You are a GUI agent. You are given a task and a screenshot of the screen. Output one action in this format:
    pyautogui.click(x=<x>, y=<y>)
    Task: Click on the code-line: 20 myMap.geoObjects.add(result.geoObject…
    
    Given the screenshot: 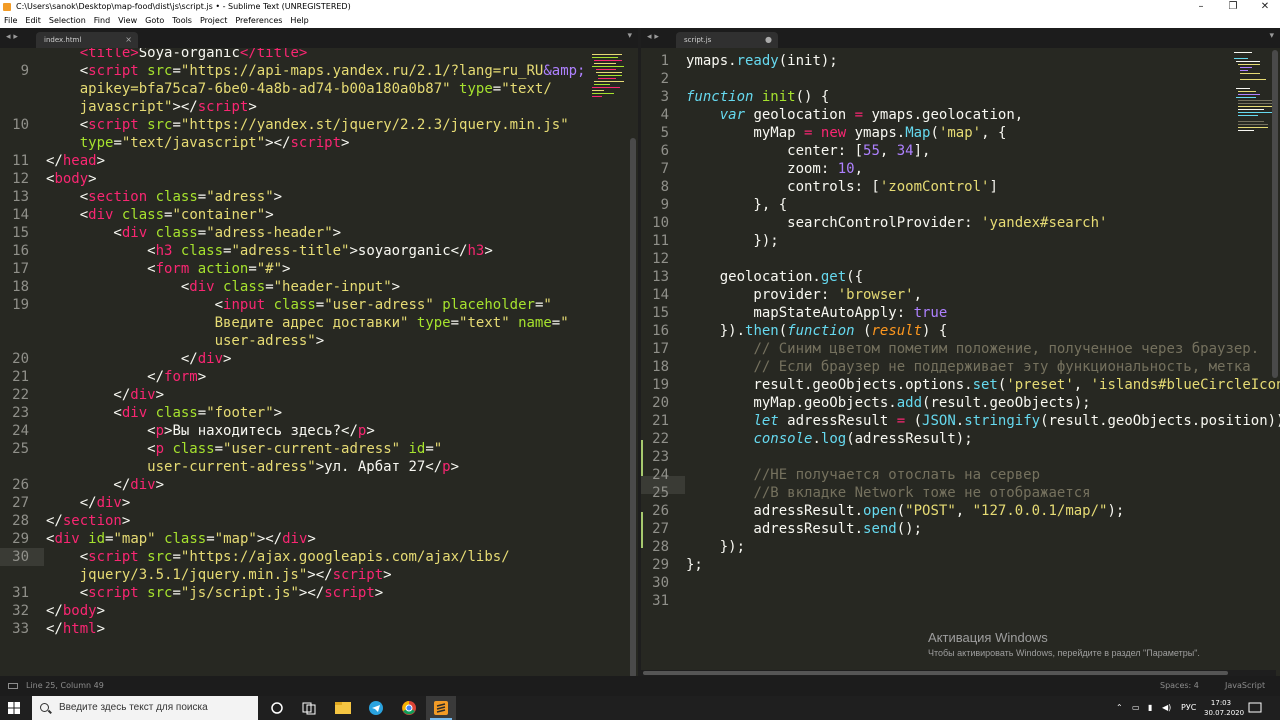 What is the action you would take?
    pyautogui.click(x=960, y=403)
    